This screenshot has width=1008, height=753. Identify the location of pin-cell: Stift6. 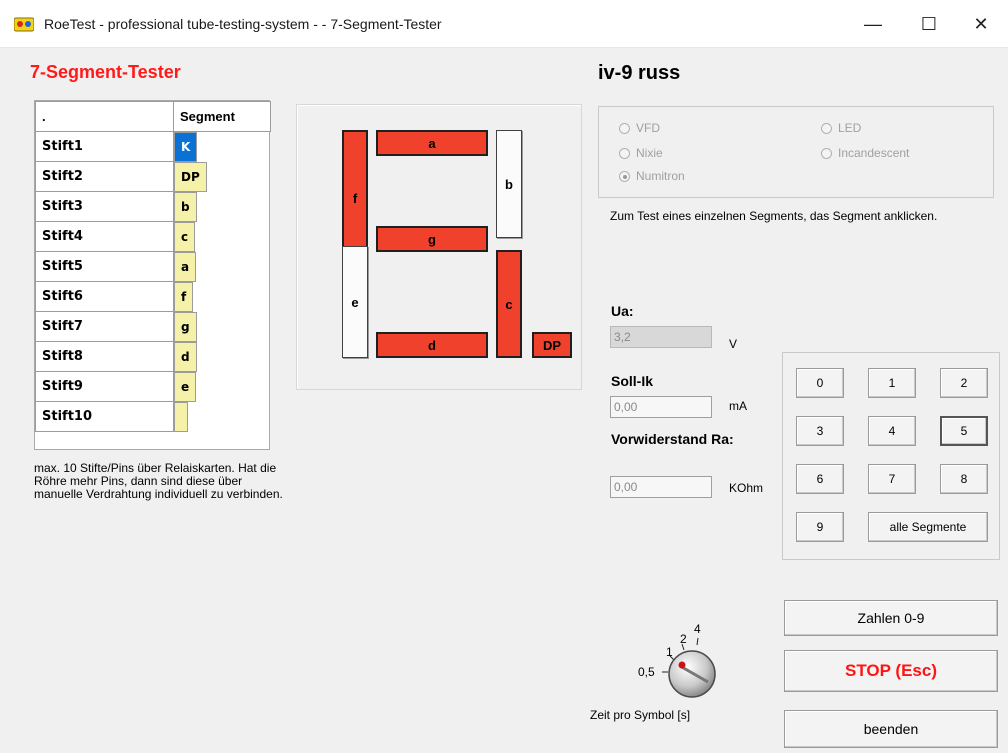
(104, 296).